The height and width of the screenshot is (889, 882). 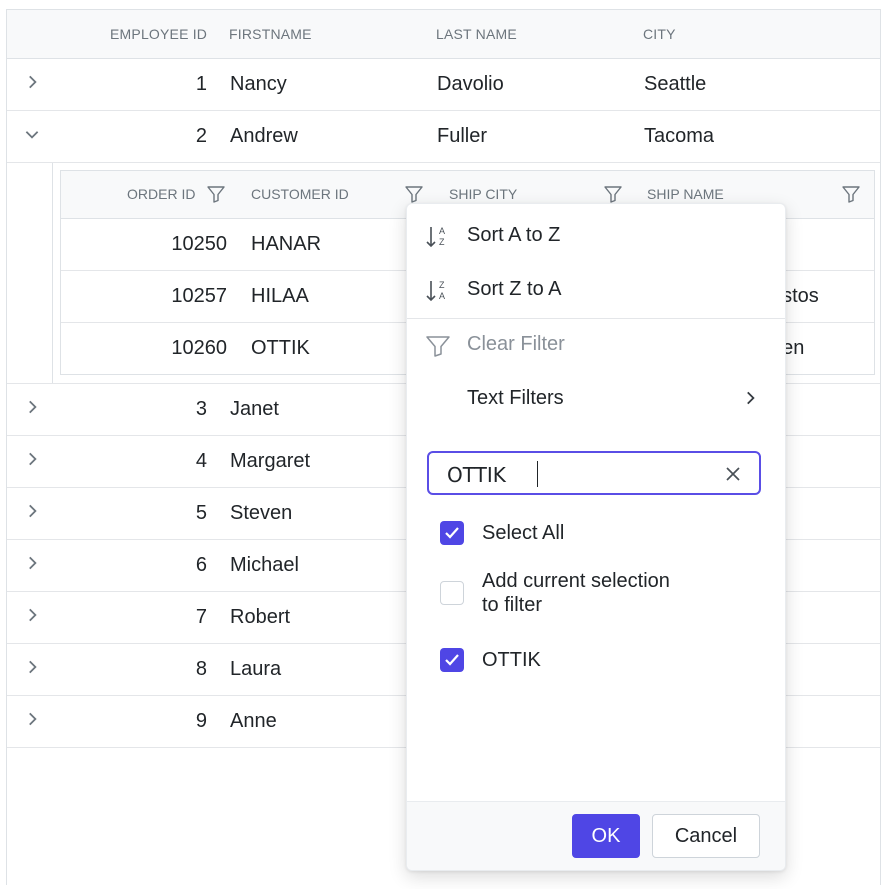 What do you see at coordinates (594, 473) in the screenshot?
I see `filter-search-input: OTTIK` at bounding box center [594, 473].